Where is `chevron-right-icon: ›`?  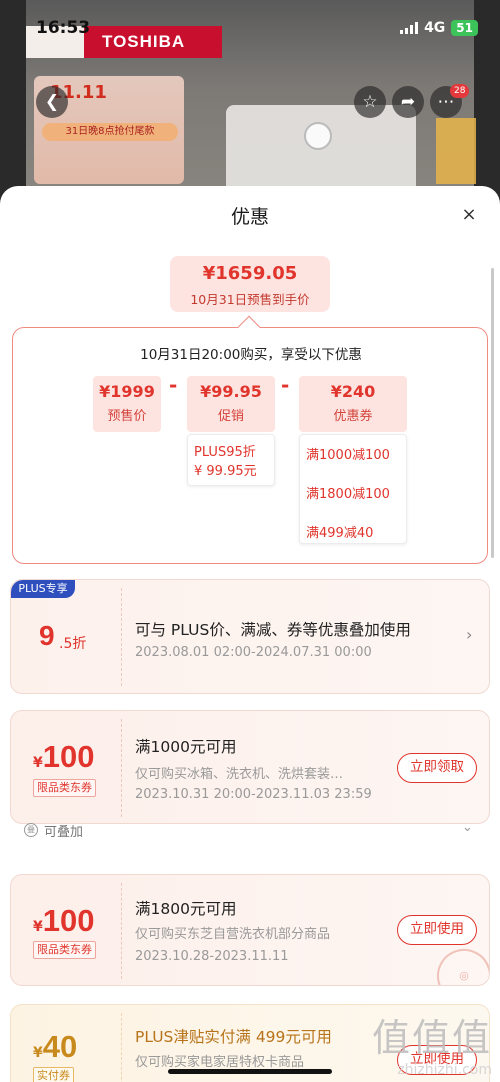
chevron-right-icon: › is located at coordinates (469, 634).